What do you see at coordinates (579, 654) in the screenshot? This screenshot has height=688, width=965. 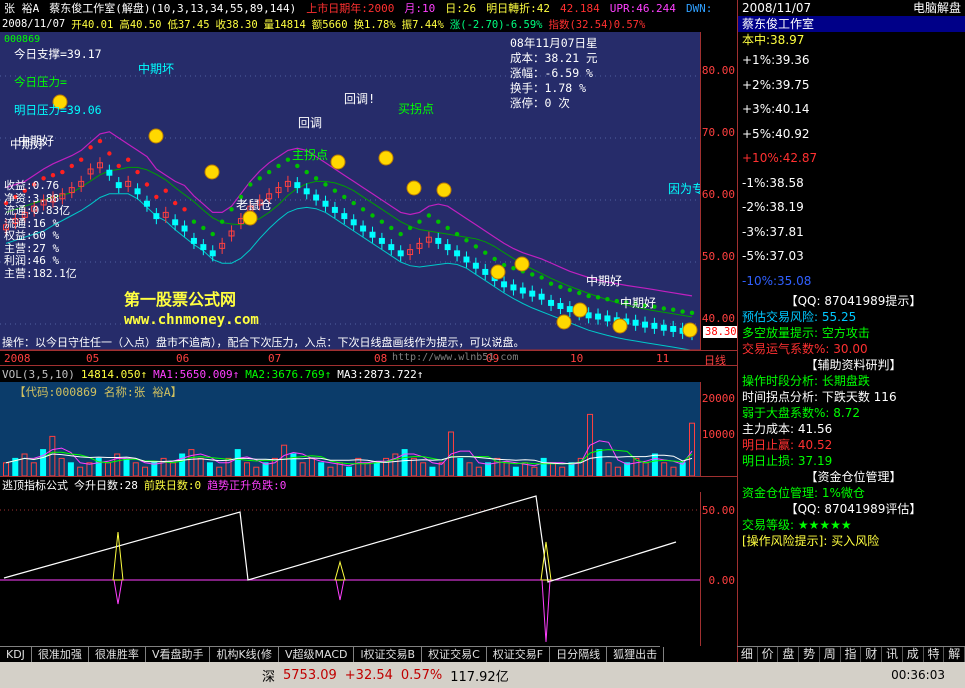 I see `indicator-tab: 日分隔线` at bounding box center [579, 654].